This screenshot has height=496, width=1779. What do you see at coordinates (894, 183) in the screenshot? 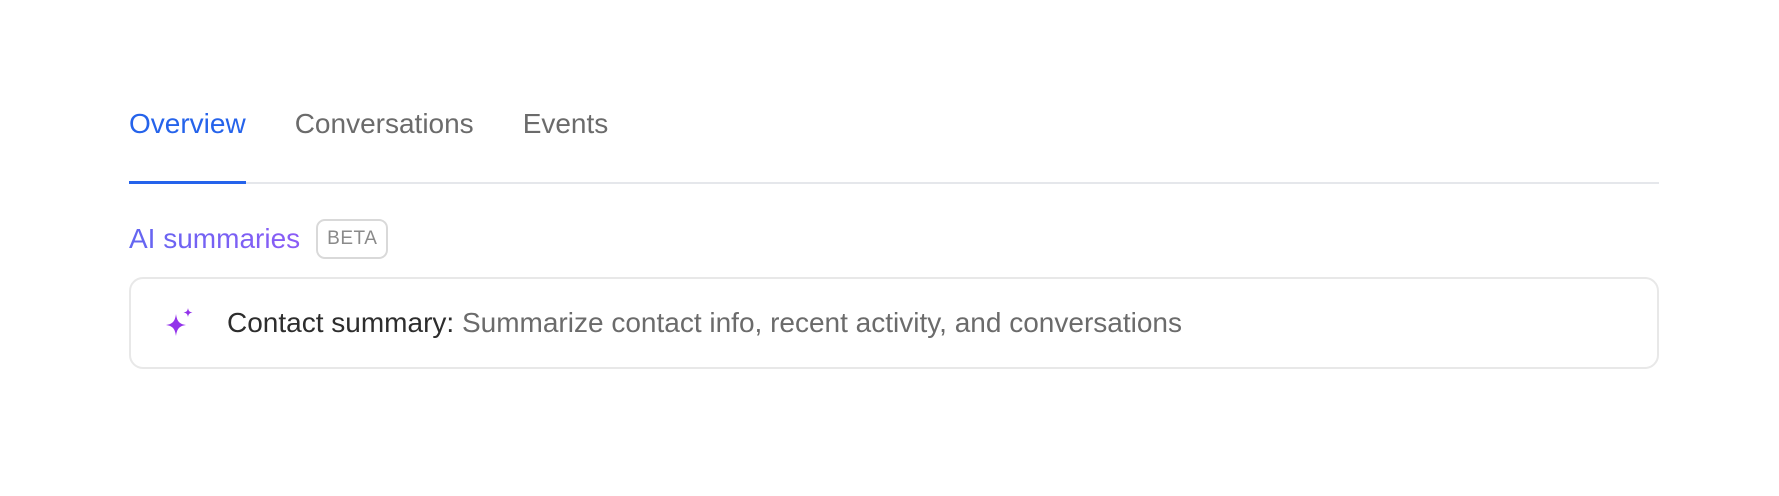
I see `tab-bar-divider` at bounding box center [894, 183].